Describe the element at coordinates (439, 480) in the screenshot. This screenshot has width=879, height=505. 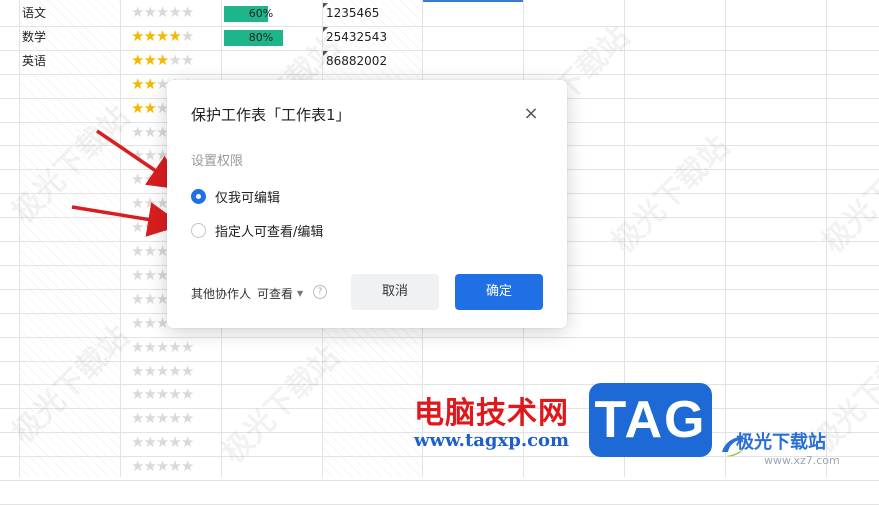
I see `grid-row-line` at that location.